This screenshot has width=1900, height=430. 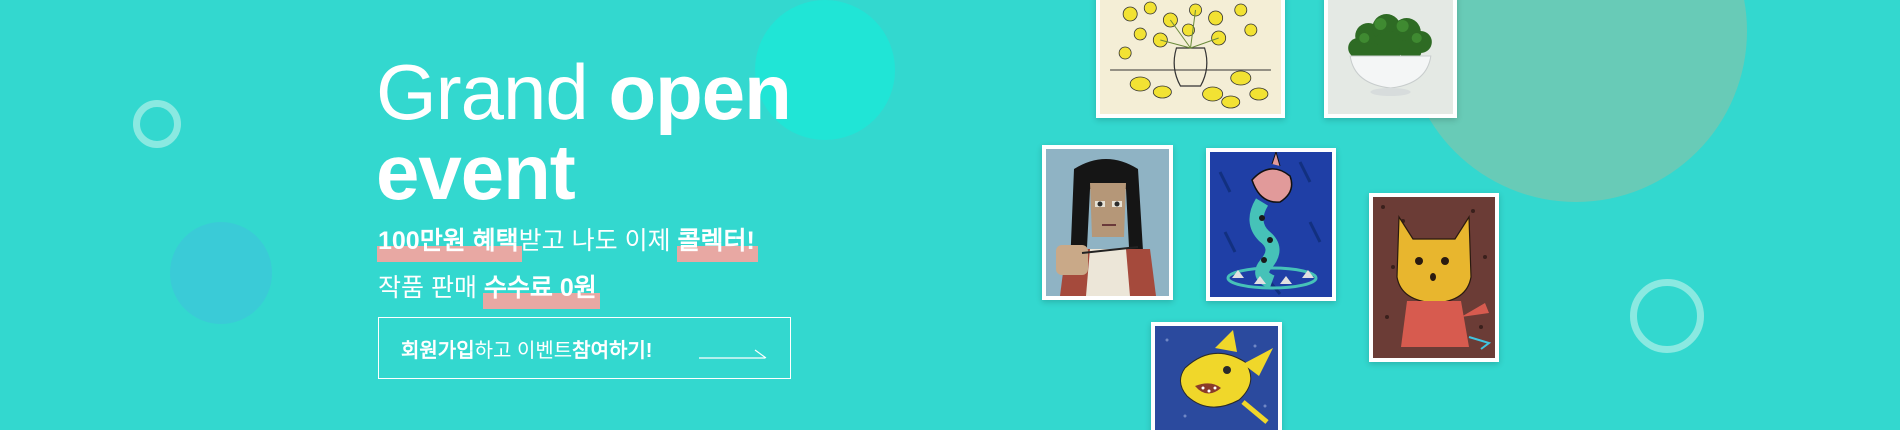 I want to click on benefit-text: 받고 나도 이제, so click(x=598, y=241).